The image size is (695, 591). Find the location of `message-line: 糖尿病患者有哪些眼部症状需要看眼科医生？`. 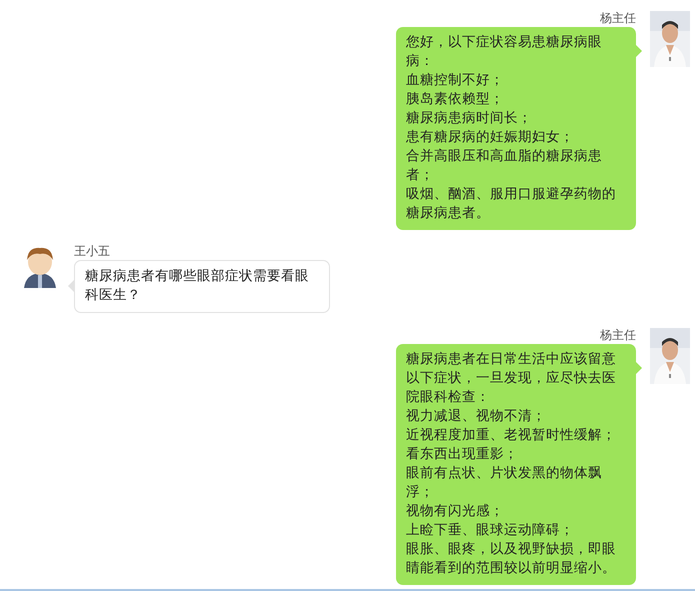

message-line: 糖尿病患者有哪些眼部症状需要看眼科医生？ is located at coordinates (197, 286).